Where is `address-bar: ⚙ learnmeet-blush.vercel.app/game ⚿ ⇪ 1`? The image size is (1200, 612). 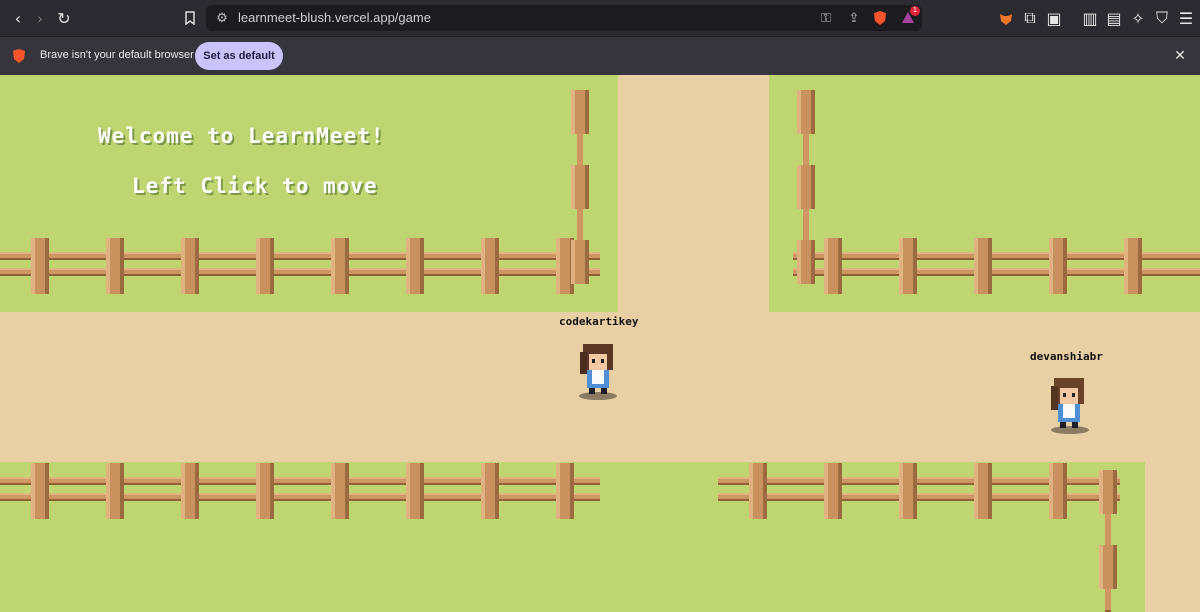
address-bar: ⚙ learnmeet-blush.vercel.app/game ⚿ ⇪ 1 is located at coordinates (564, 18).